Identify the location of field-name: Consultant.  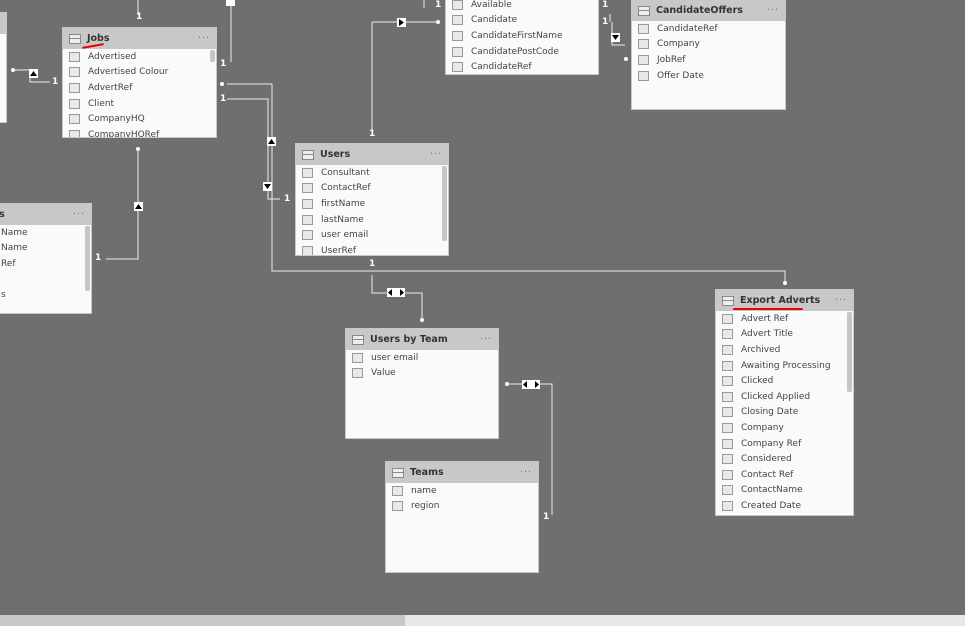
(345, 172).